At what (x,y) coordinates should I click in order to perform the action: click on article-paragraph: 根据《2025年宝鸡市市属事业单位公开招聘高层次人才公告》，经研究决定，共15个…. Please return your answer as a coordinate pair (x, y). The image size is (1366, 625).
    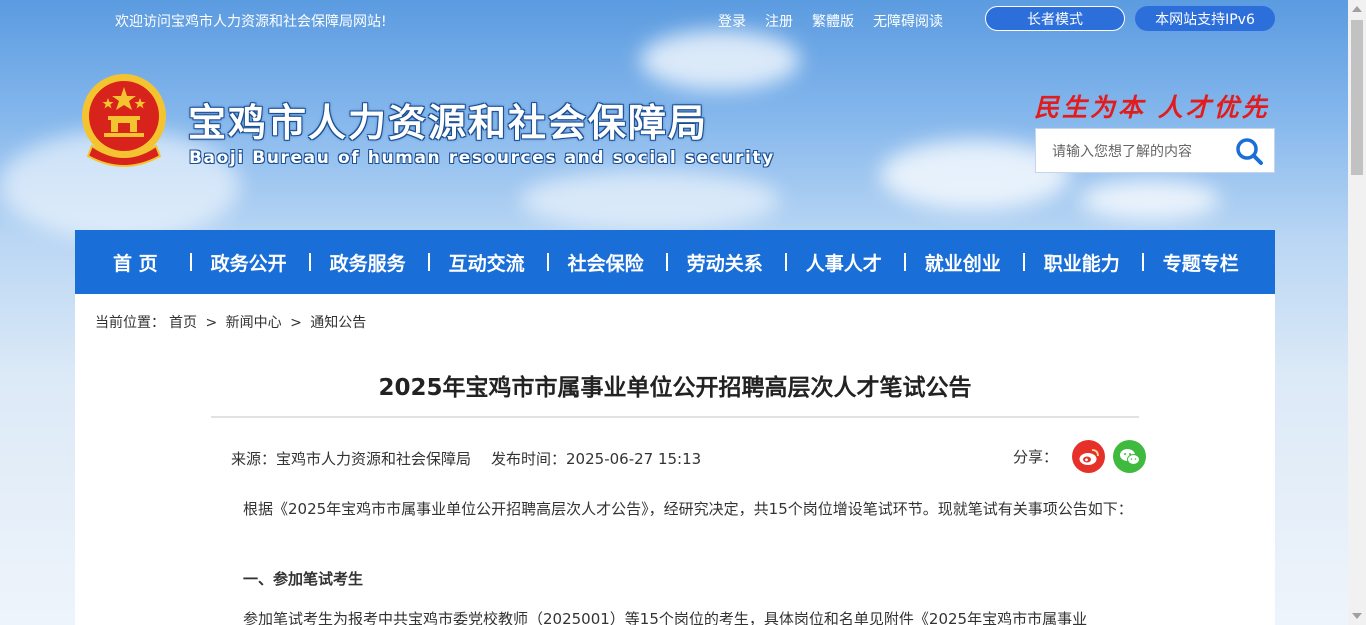
    Looking at the image, I should click on (688, 509).